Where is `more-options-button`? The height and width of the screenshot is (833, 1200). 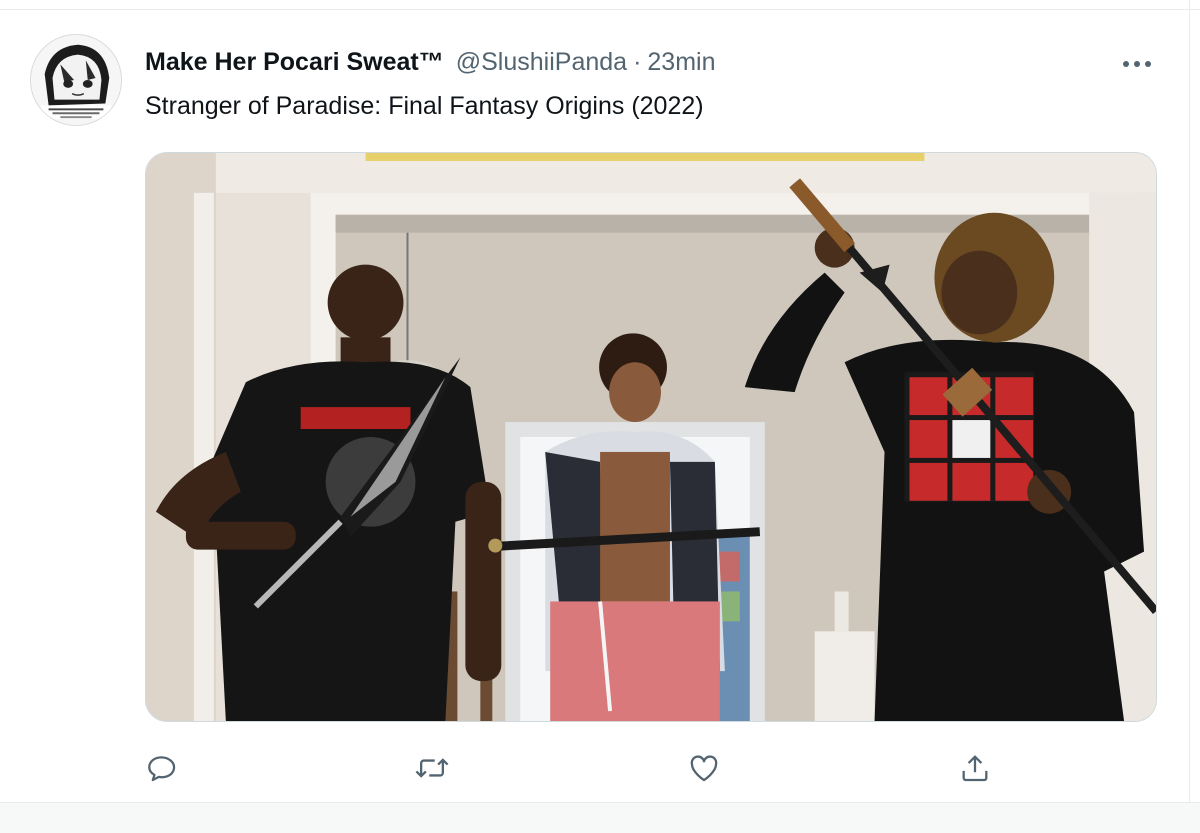
more-options-button is located at coordinates (1137, 64).